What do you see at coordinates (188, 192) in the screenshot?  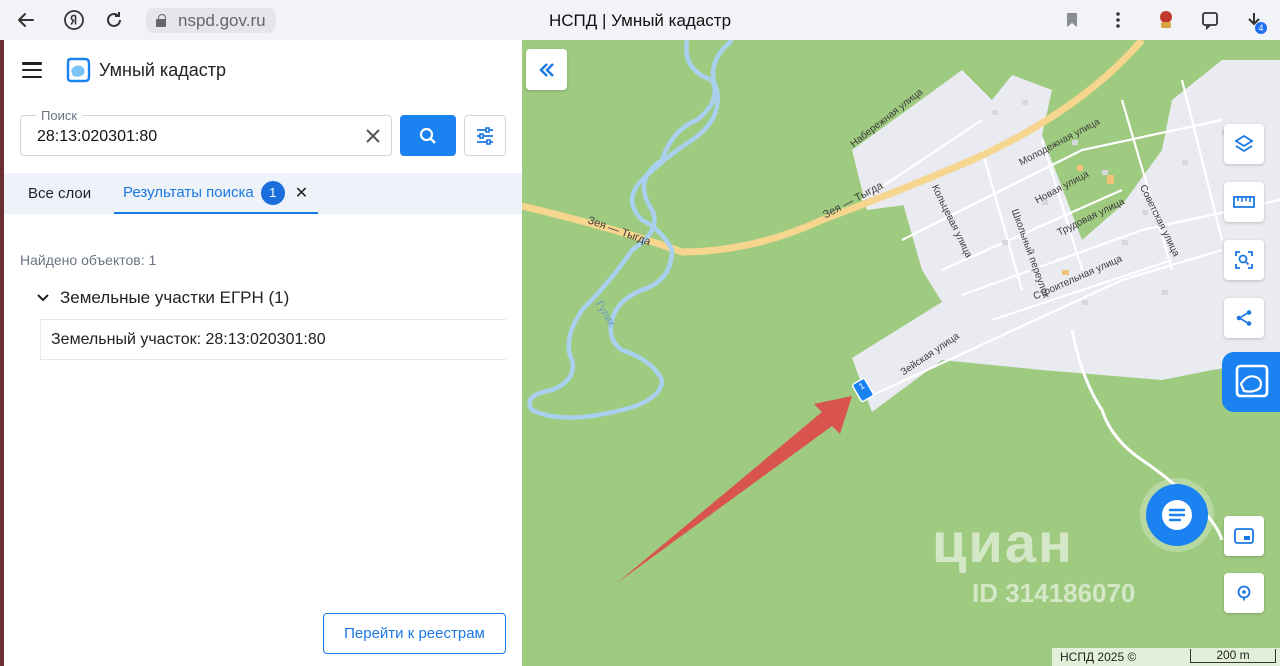 I see `tab-search-results-label: Результаты поиска` at bounding box center [188, 192].